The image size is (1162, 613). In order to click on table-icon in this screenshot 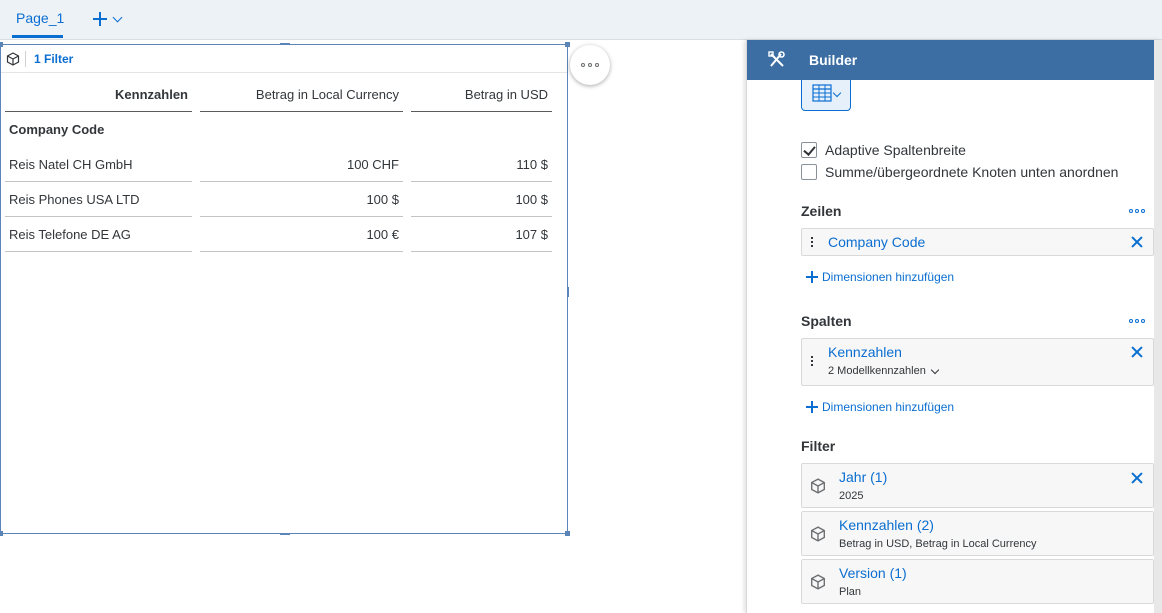, I will do `click(822, 95)`.